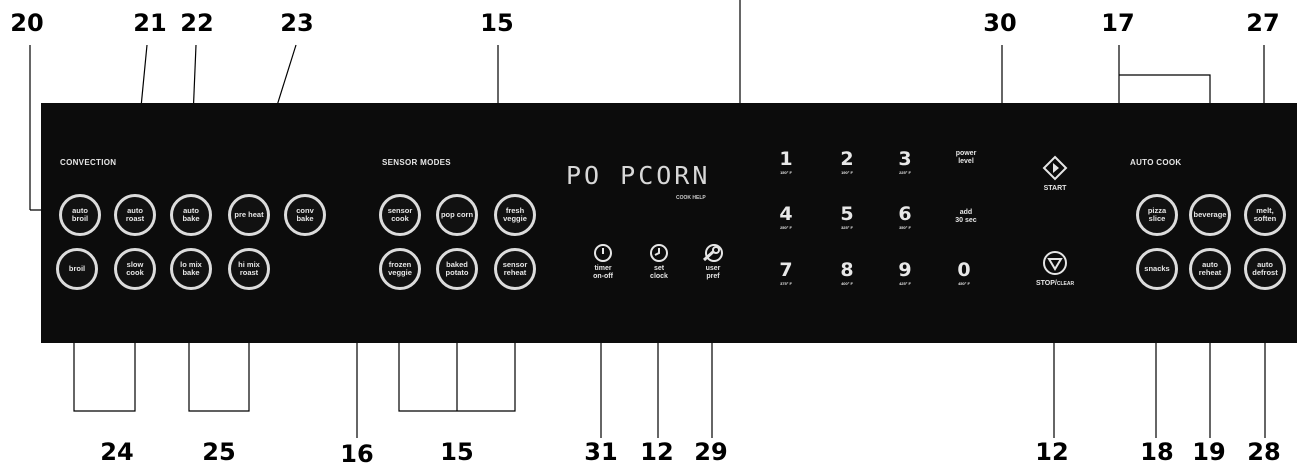 The image size is (1297, 468). What do you see at coordinates (497, 23) in the screenshot?
I see `callout-15-top: 15` at bounding box center [497, 23].